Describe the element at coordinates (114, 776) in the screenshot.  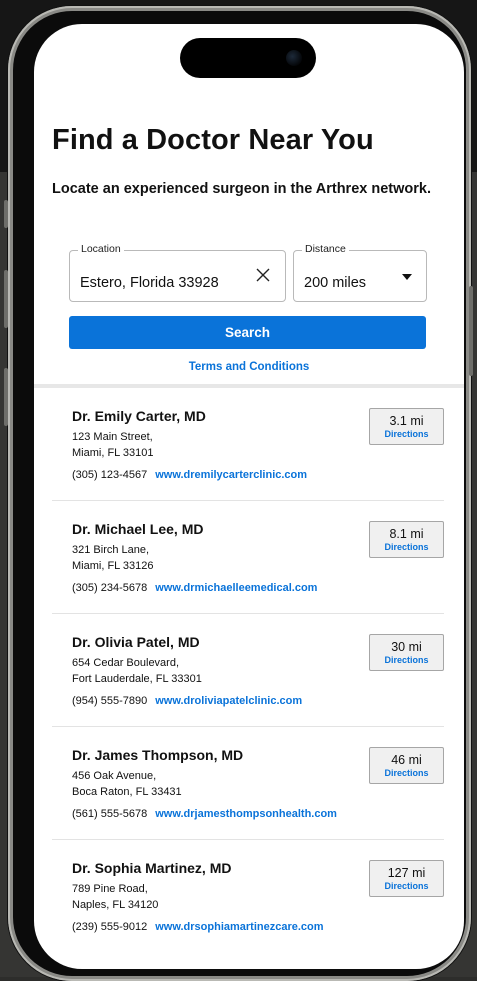
I see `address-line-1: 456 Oak Avenue,` at that location.